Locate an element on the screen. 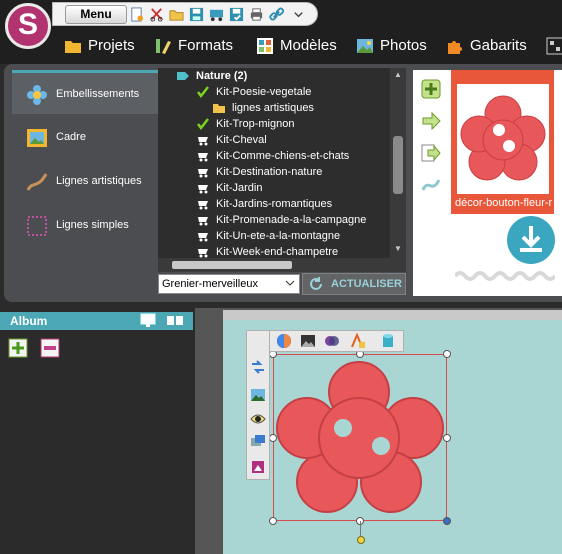  resize-handle-left is located at coordinates (273, 438).